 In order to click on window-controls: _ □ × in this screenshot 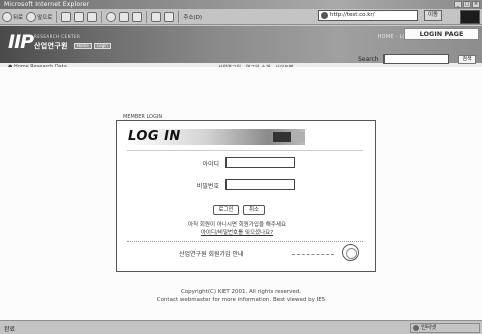, I will do `click(467, 4)`.